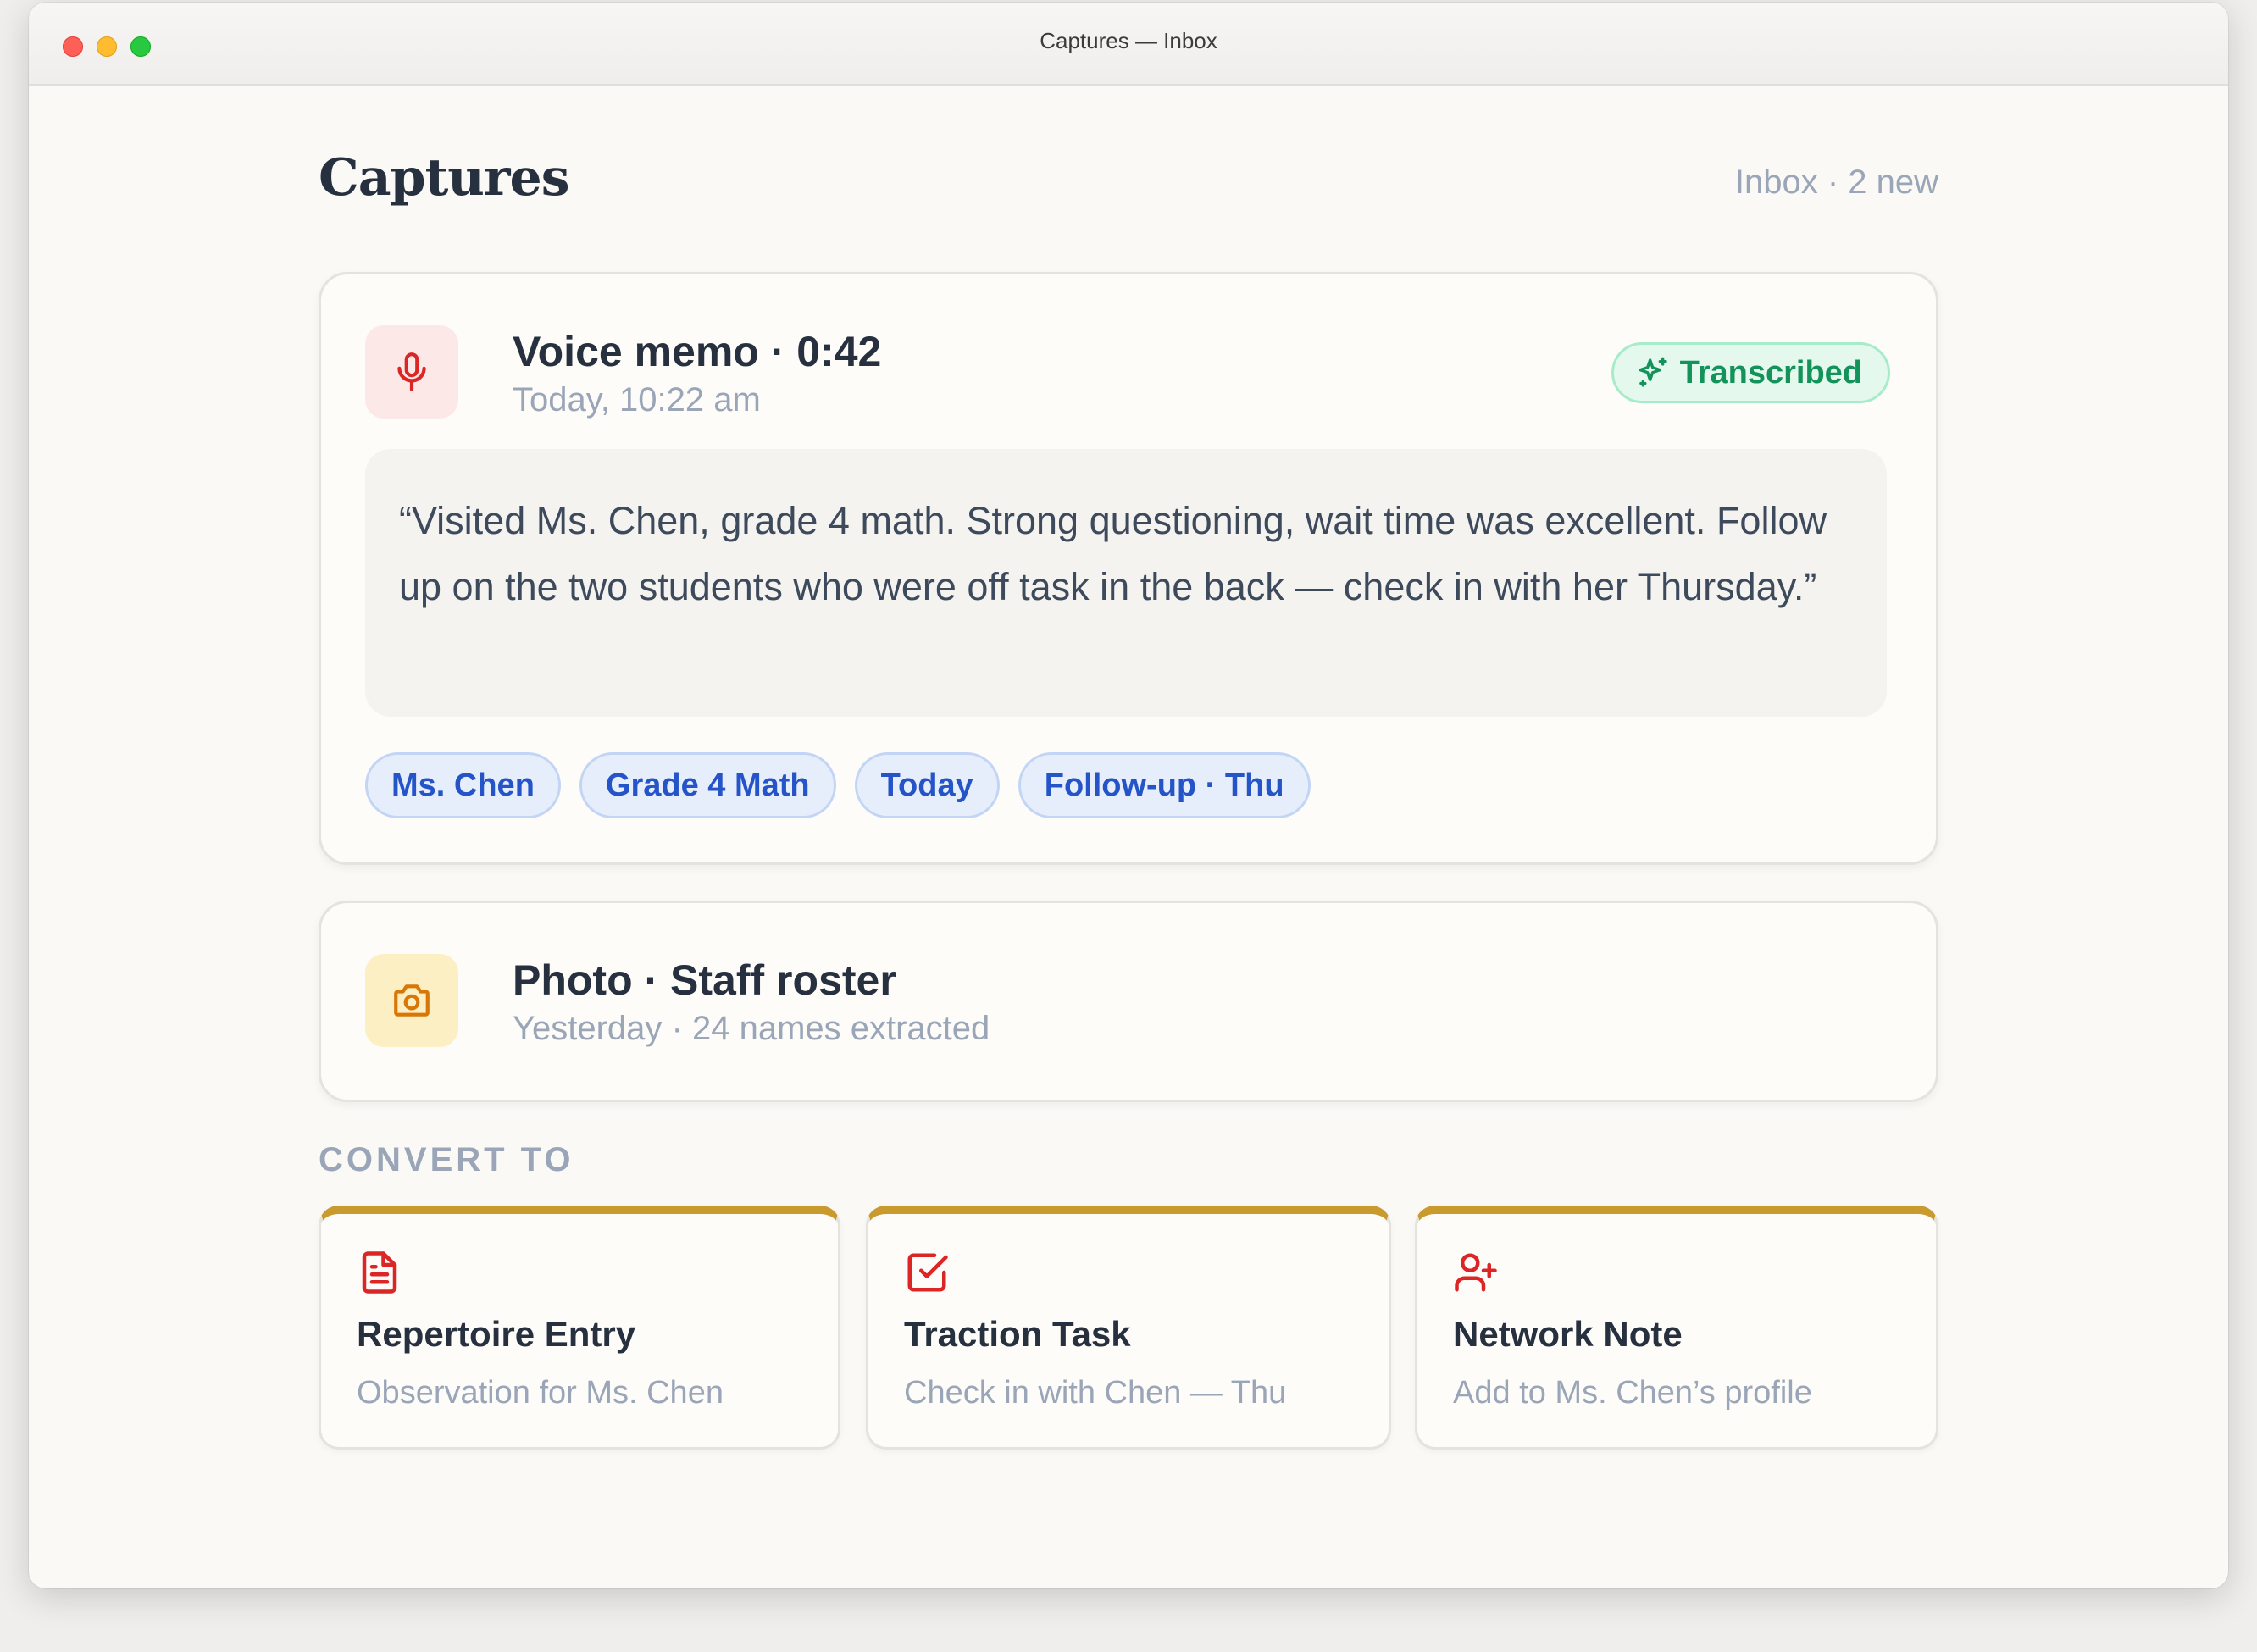 This screenshot has height=1652, width=2257. Describe the element at coordinates (1128, 40) in the screenshot. I see `window-title: Captures — Inbox` at that location.